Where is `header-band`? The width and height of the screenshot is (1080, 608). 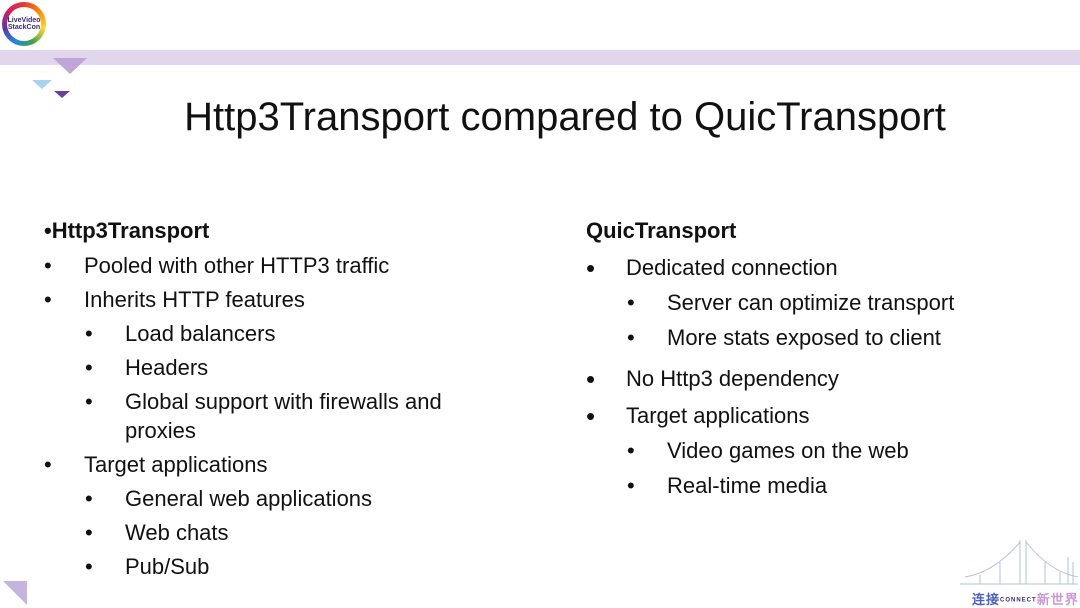
header-band is located at coordinates (540, 57).